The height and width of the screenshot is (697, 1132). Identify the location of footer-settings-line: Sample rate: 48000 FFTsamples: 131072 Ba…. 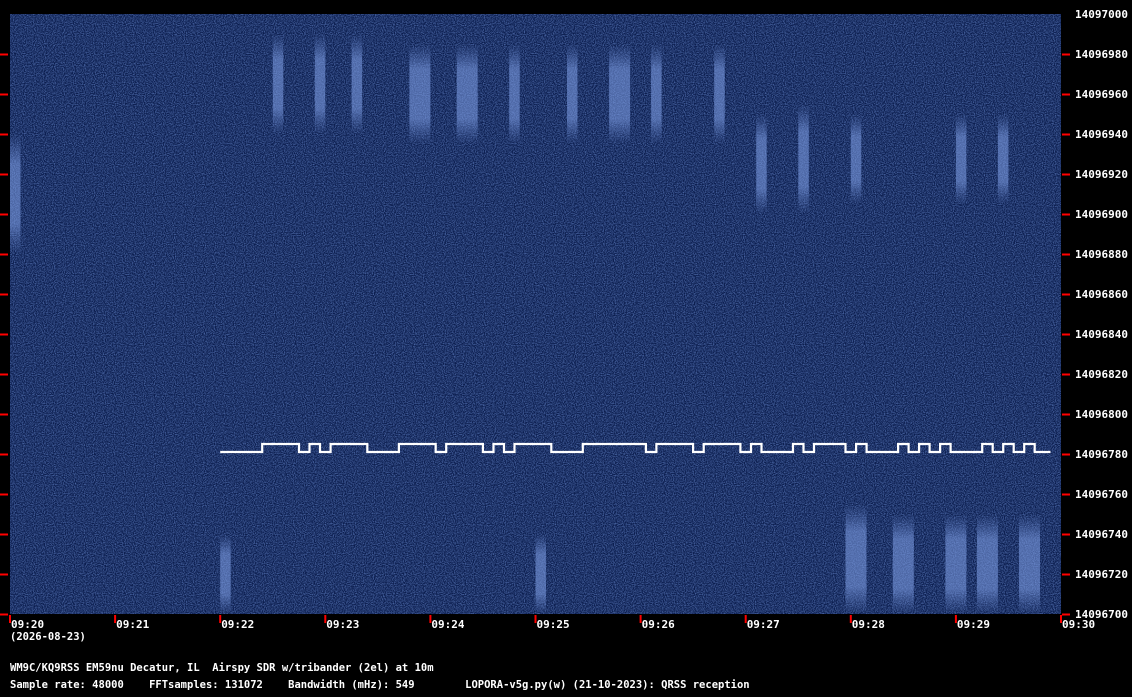
(380, 685).